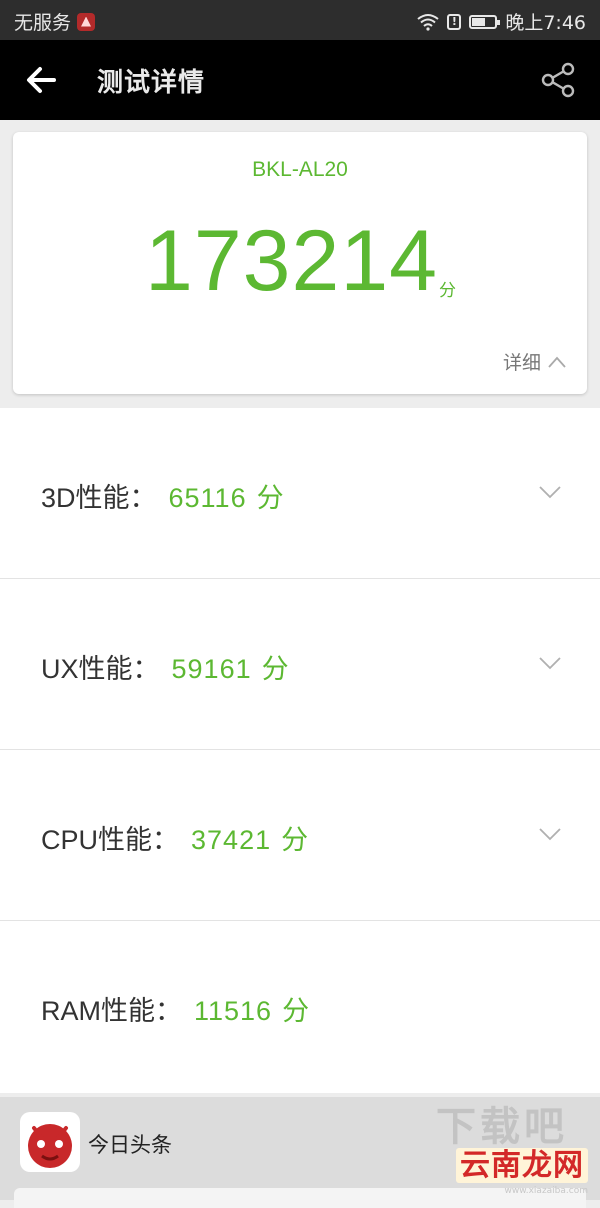 This screenshot has height=1208, width=600. What do you see at coordinates (546, 1191) in the screenshot?
I see `watermark-sub: www.xiazaiba.com` at bounding box center [546, 1191].